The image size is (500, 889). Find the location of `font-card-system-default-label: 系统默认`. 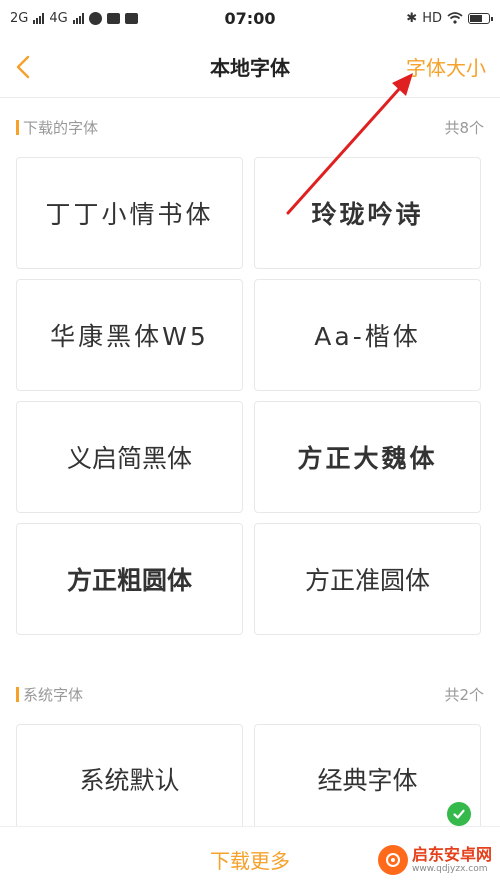

font-card-system-default-label: 系统默认 is located at coordinates (129, 780).